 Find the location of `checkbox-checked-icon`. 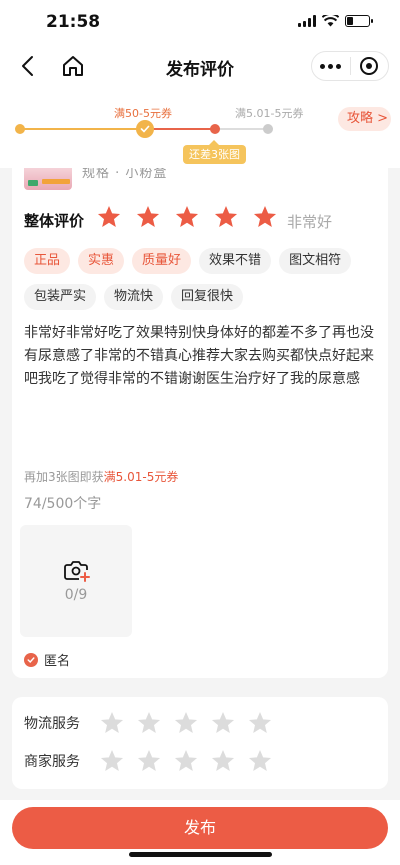

checkbox-checked-icon is located at coordinates (31, 659).